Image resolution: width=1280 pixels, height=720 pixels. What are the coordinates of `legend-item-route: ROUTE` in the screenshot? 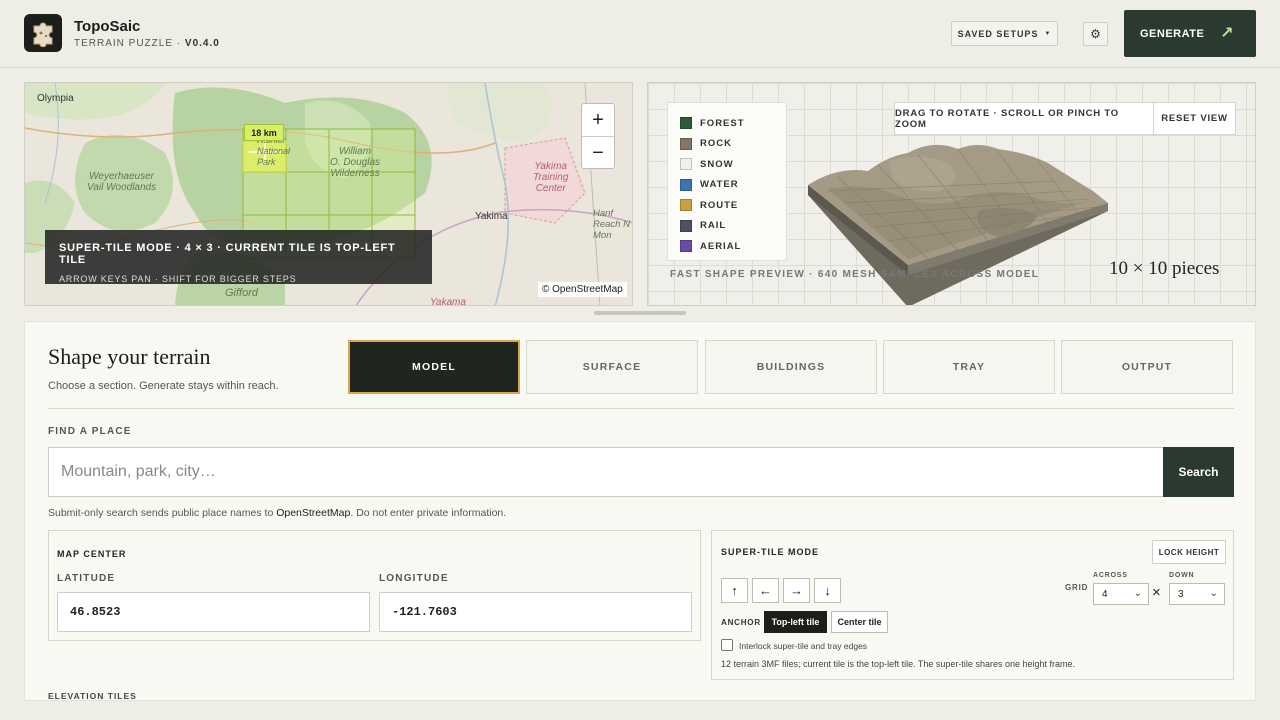 It's located at (727, 205).